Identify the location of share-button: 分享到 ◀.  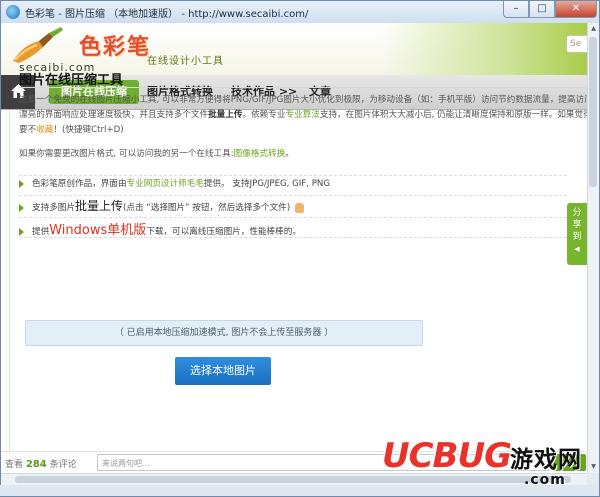
(577, 234).